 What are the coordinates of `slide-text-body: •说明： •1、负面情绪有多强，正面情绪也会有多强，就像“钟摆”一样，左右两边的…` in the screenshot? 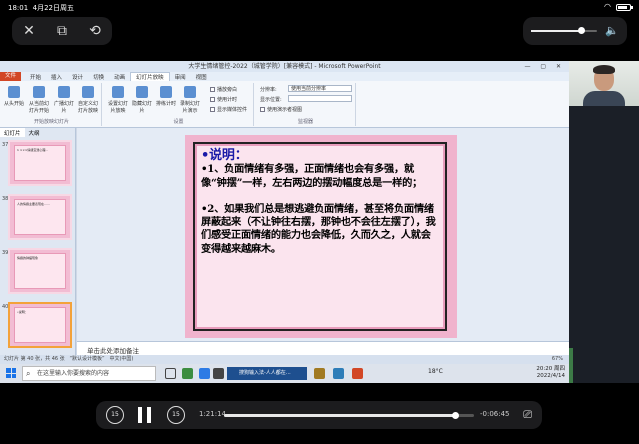 It's located at (320, 209).